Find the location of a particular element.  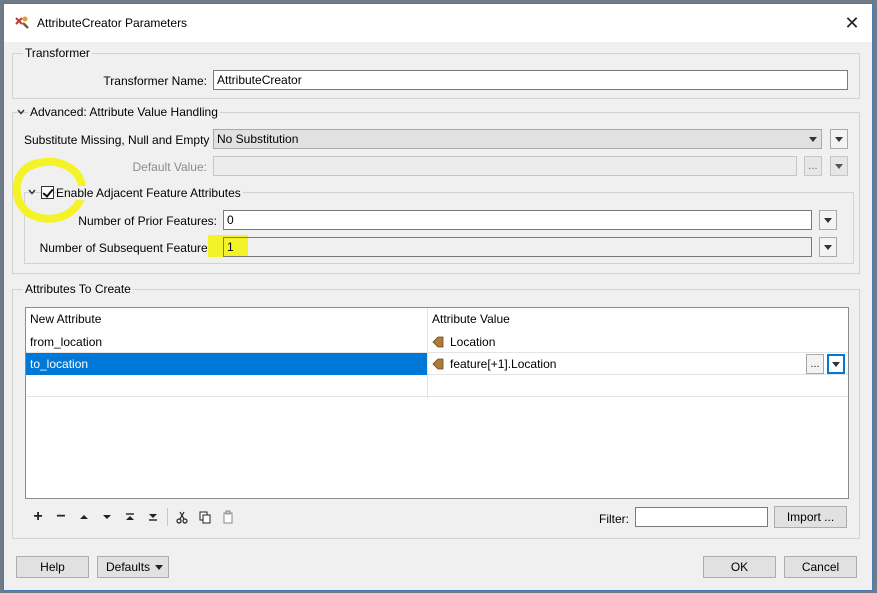

copy-icon is located at coordinates (205, 517).